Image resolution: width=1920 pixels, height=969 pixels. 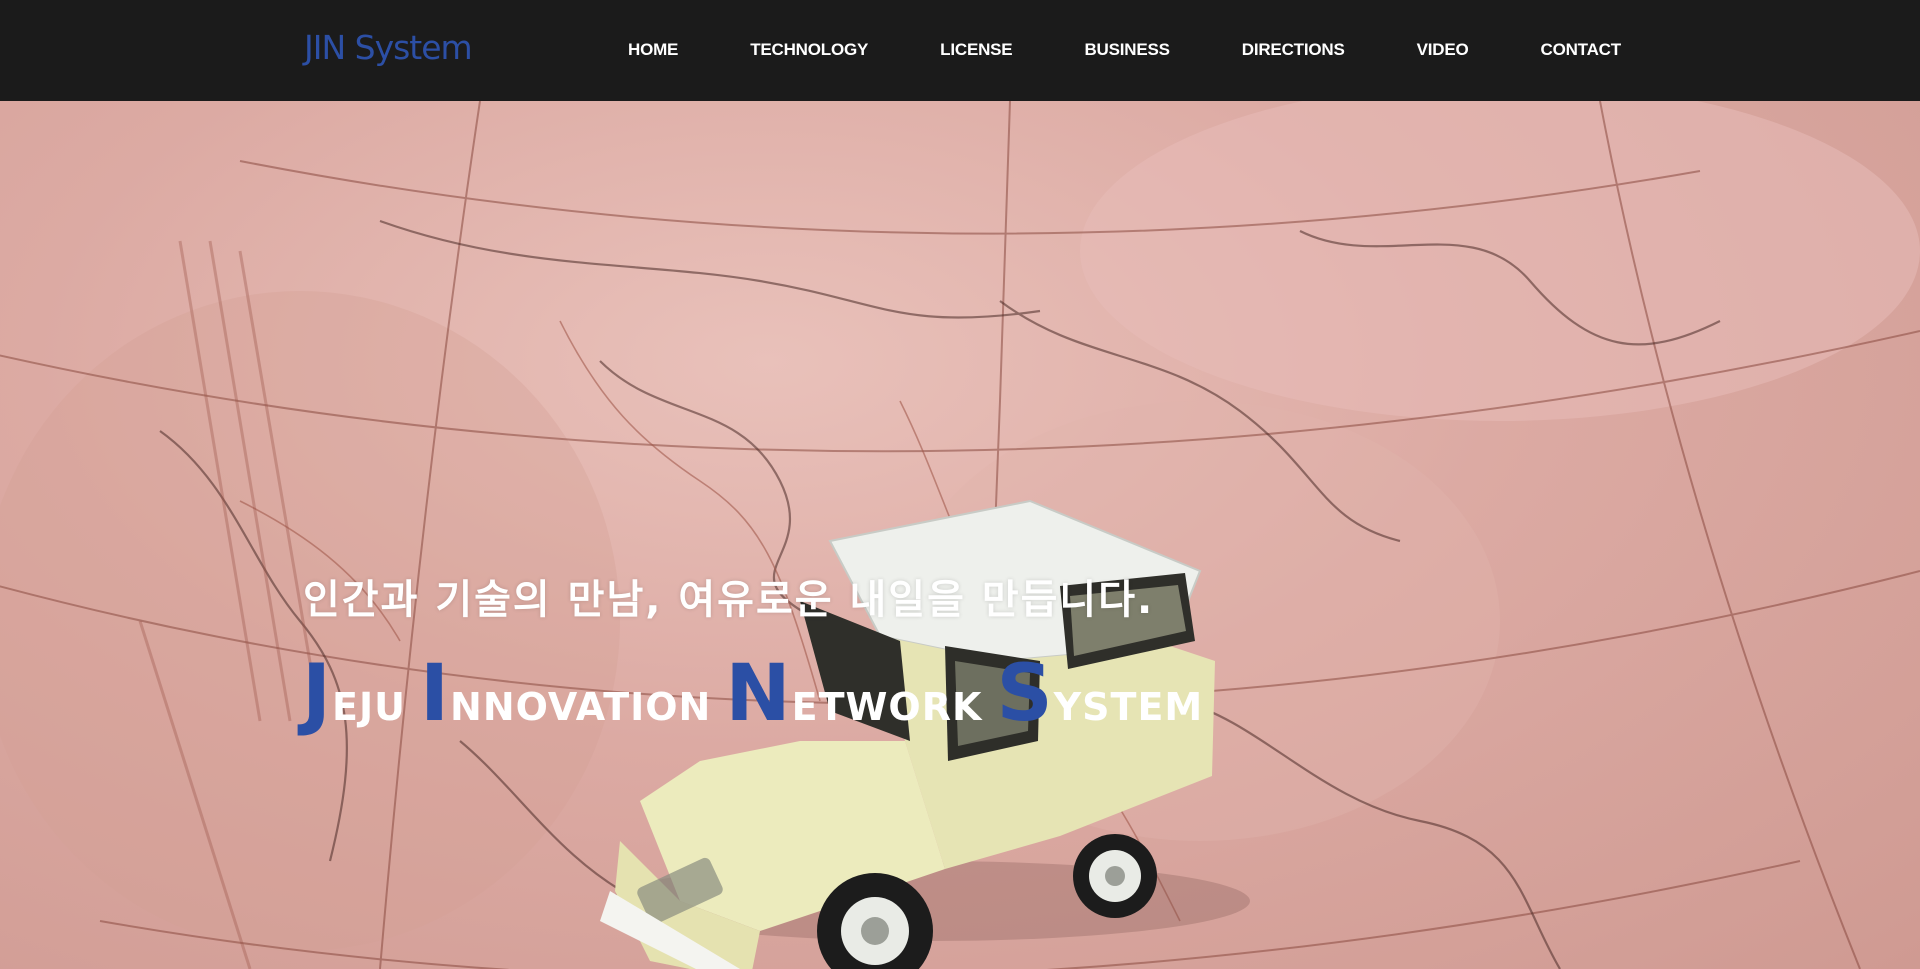 I want to click on slogan-initial: J, so click(x=317, y=694).